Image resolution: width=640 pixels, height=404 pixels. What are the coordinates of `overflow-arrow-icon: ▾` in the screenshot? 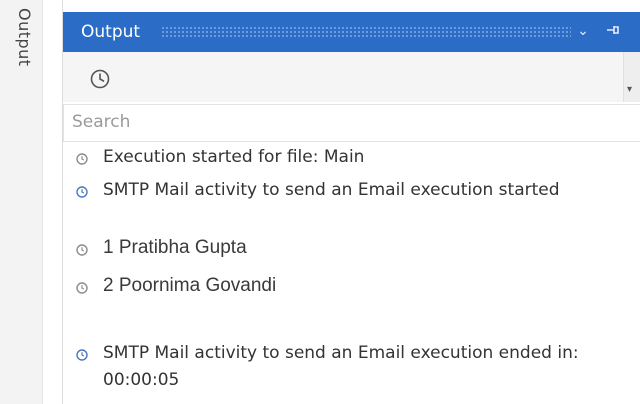 It's located at (630, 89).